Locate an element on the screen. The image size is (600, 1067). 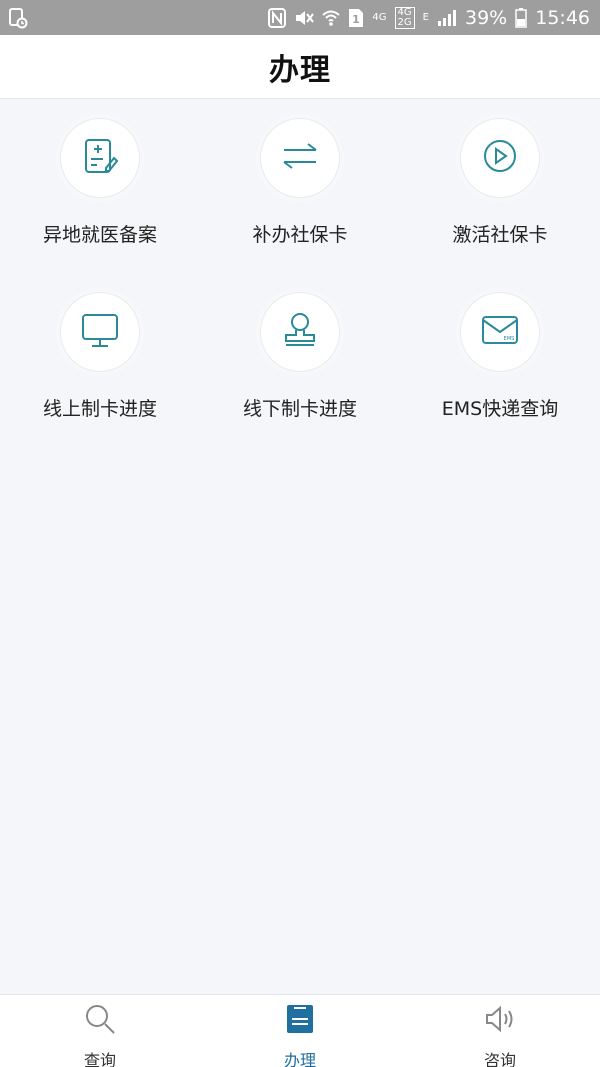
grid-item-online-card-progress: 线上制卡进度 is located at coordinates (100, 361).